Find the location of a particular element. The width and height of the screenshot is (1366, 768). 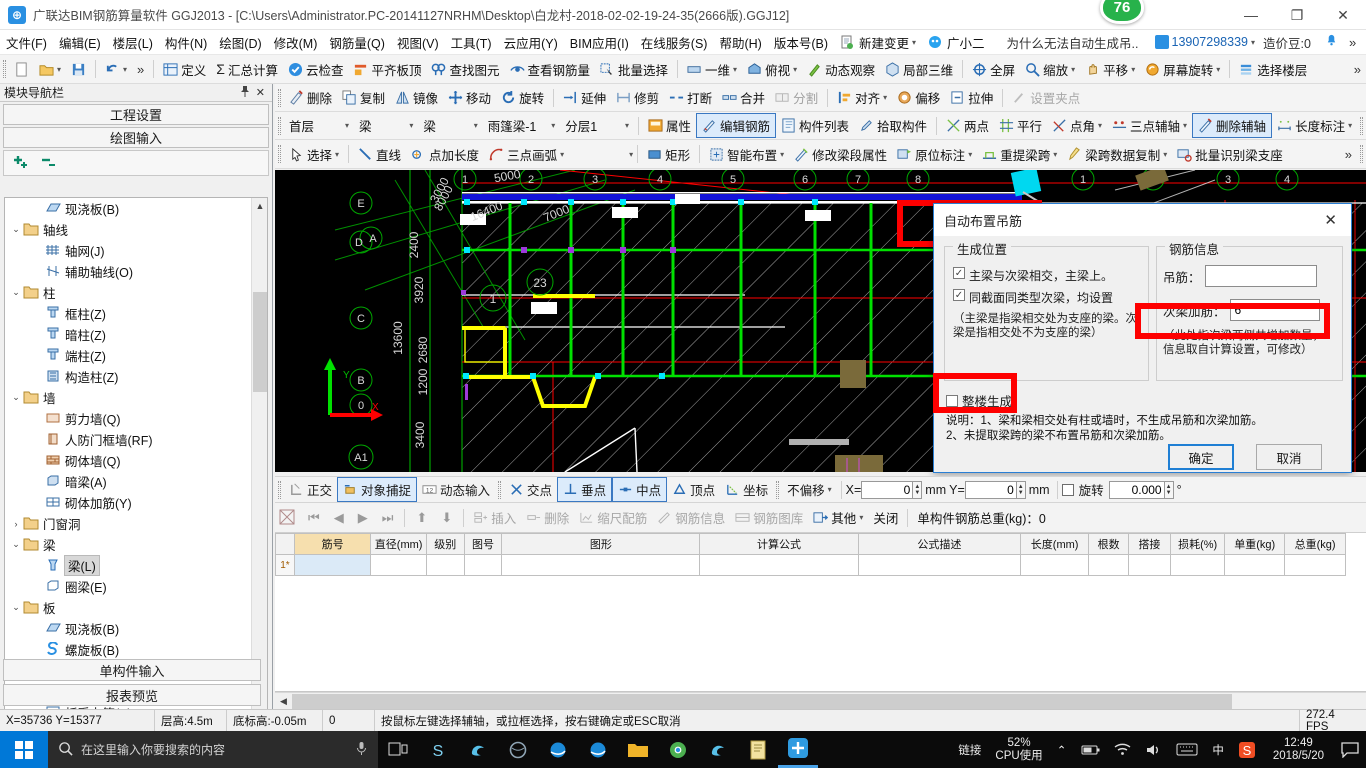

cell-figure is located at coordinates (601, 565).